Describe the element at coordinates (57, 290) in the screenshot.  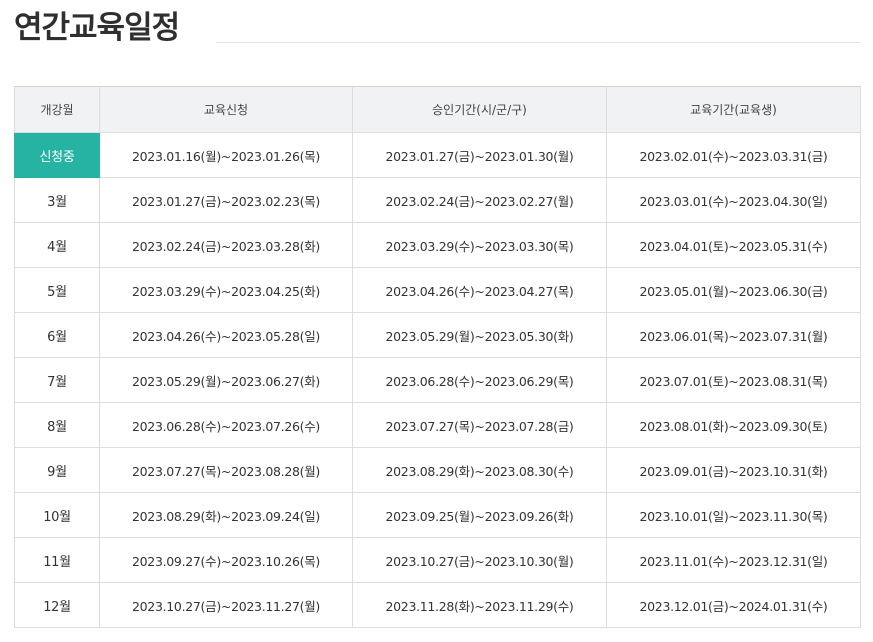
I see `month-cell: 5월` at that location.